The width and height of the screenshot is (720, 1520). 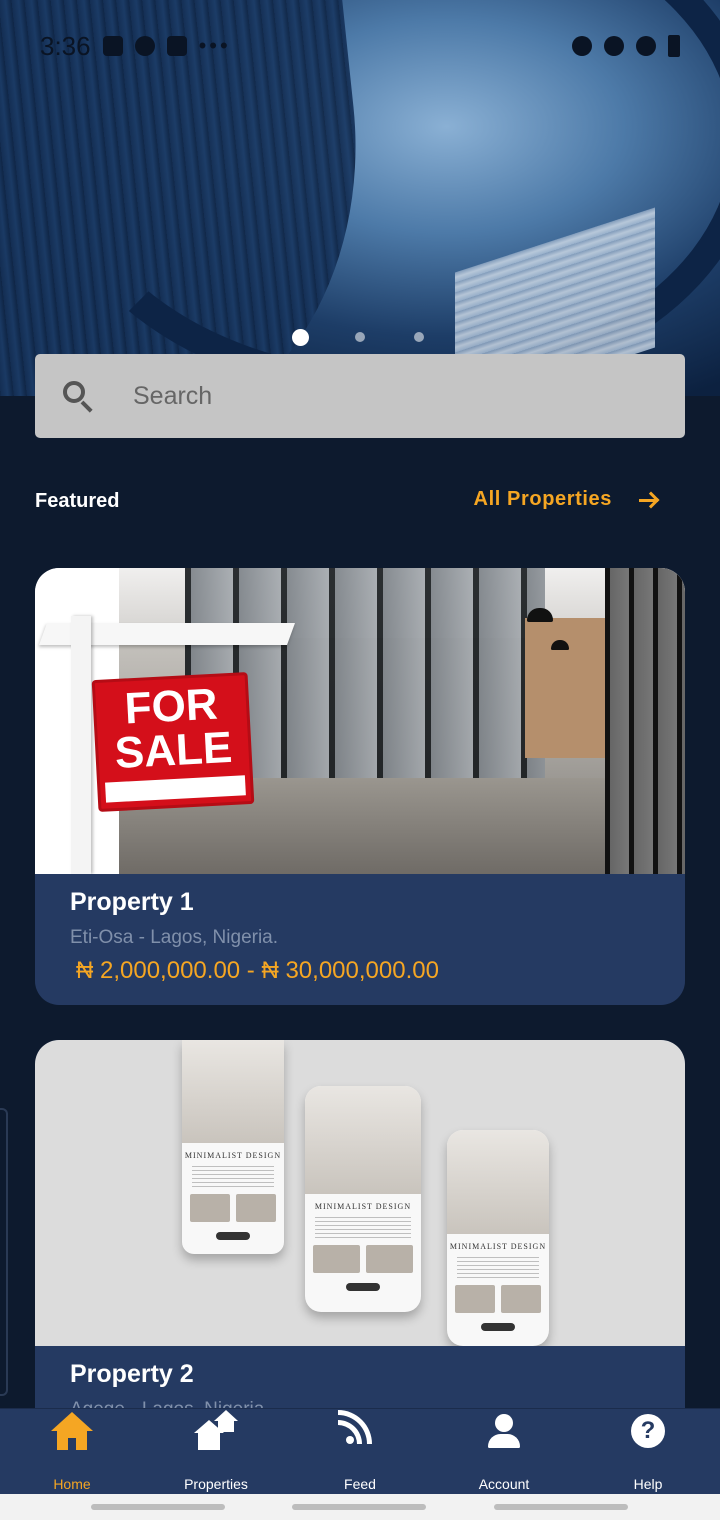 I want to click on nav-home: Home, so click(x=72, y=1451).